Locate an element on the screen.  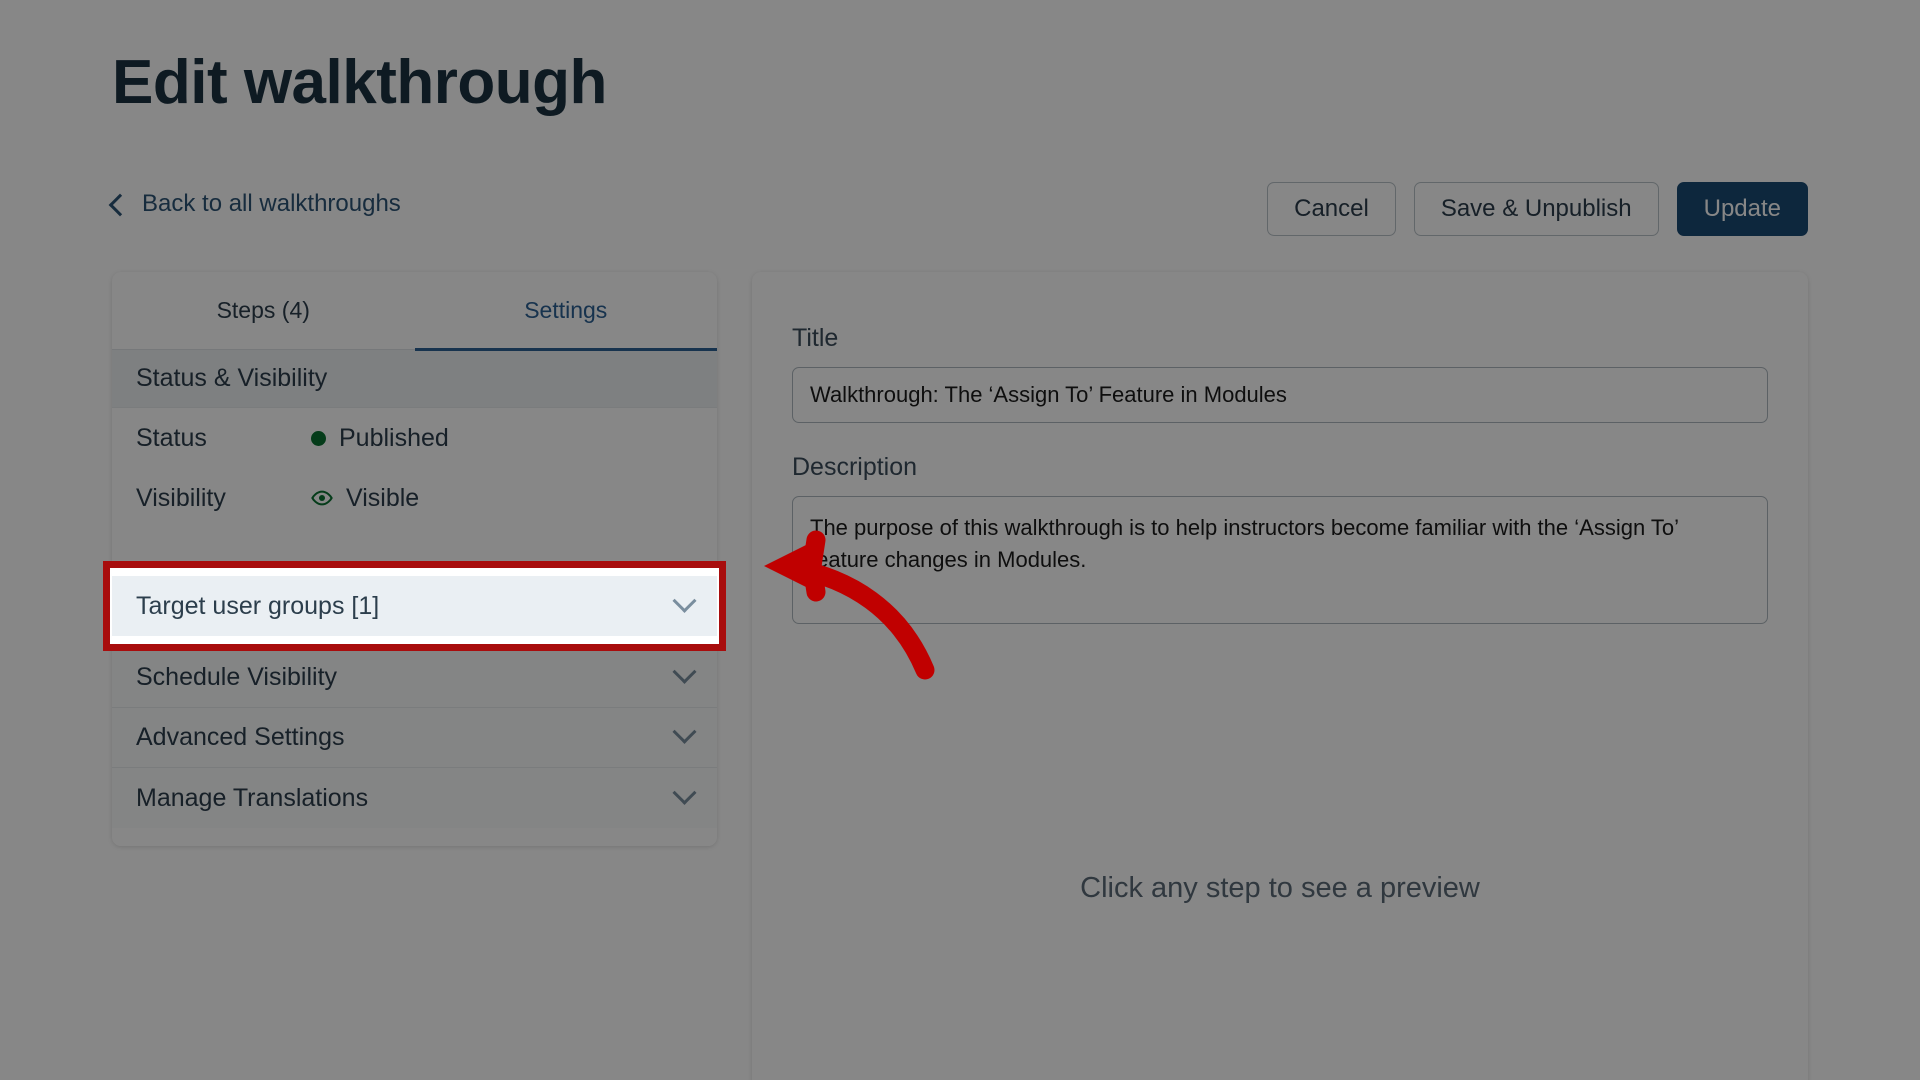
back-link-label: Back to all walkthroughs is located at coordinates (271, 203).